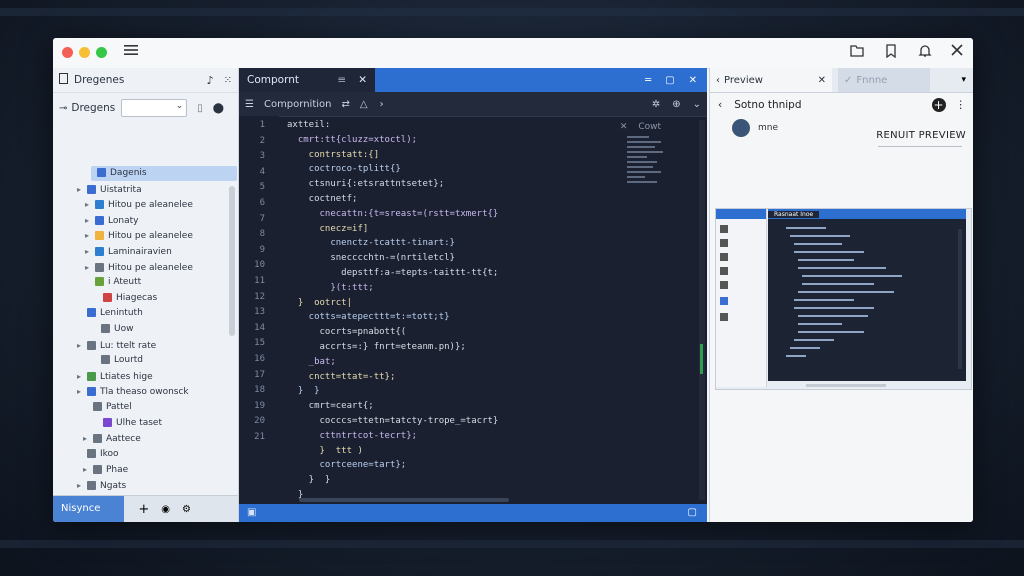 The image size is (1024, 576). What do you see at coordinates (89, 509) in the screenshot?
I see `footer-tab-nisynce: Nisynce` at bounding box center [89, 509].